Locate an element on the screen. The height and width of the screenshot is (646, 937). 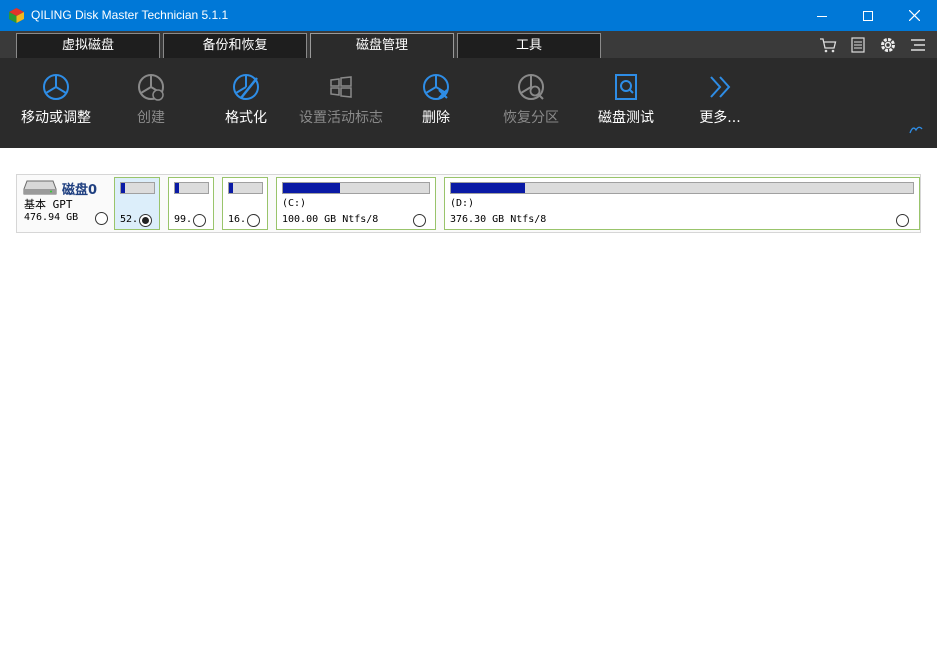
document-list-icon is located at coordinates (858, 45).